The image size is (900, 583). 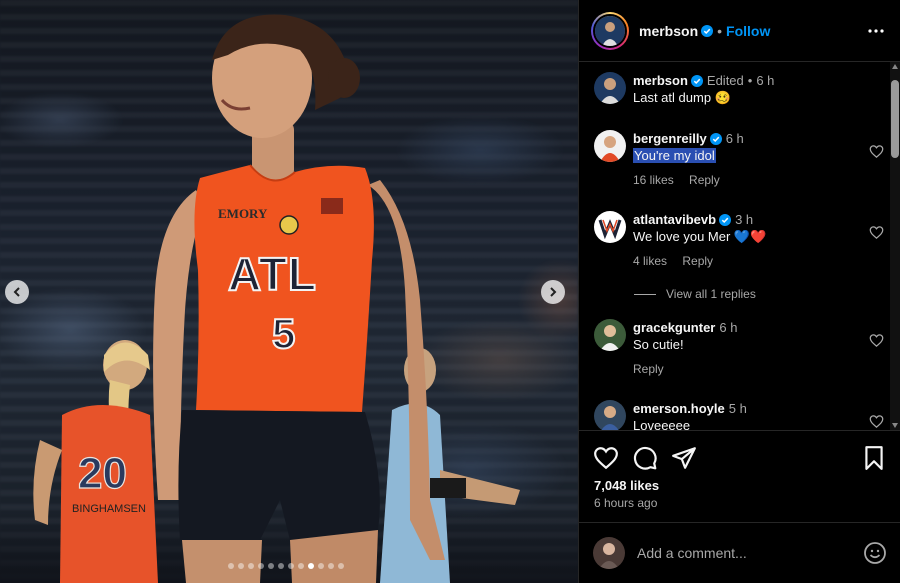 I want to click on chevron-left-icon, so click(x=16, y=292).